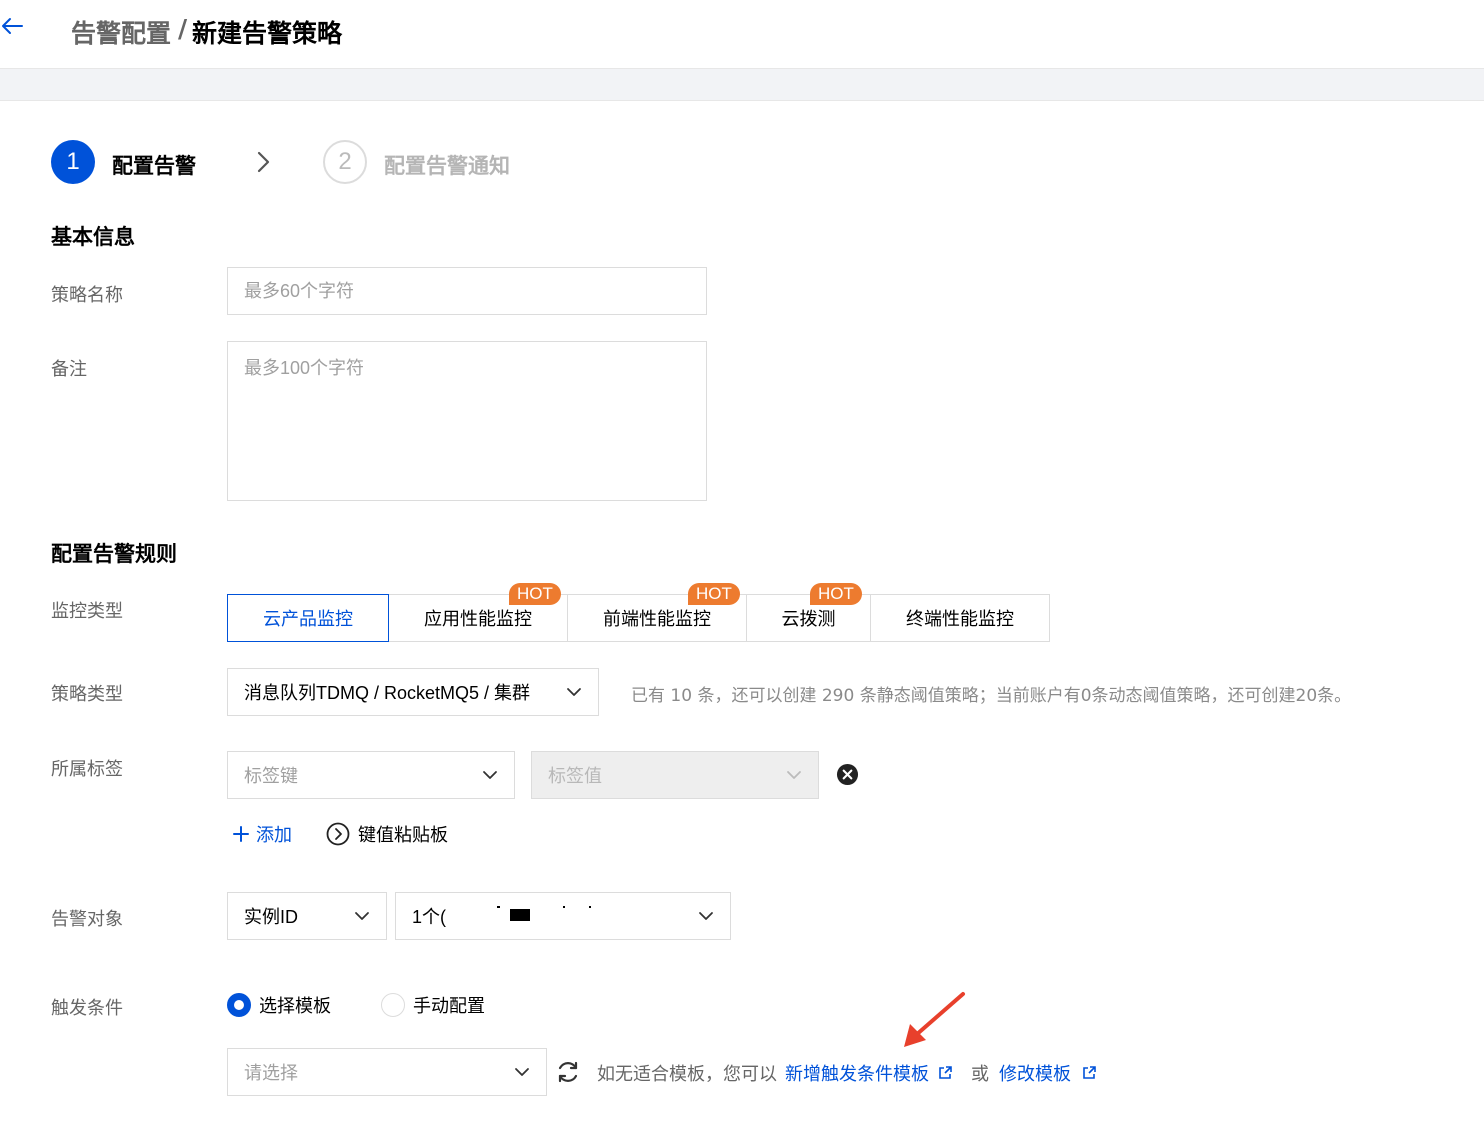 The image size is (1484, 1122). I want to click on target-type-value: 实例ID, so click(271, 917).